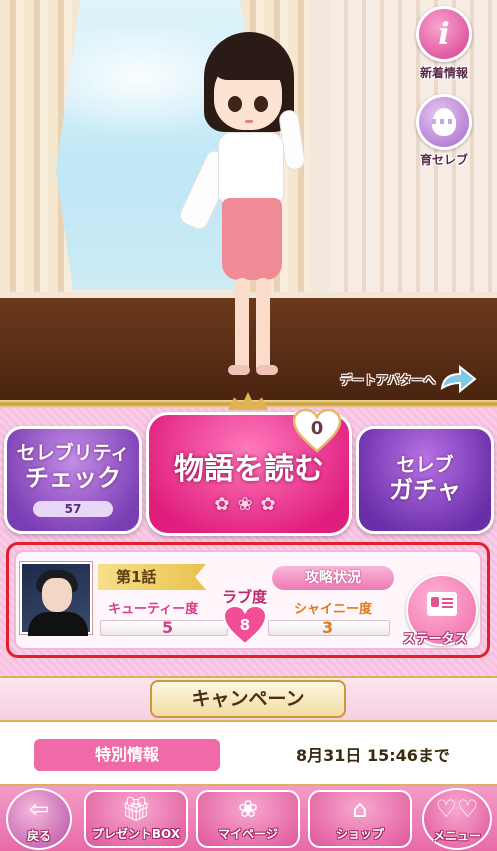 Image resolution: width=497 pixels, height=851 pixels. Describe the element at coordinates (248, 699) in the screenshot. I see `campaign-title: キャンペーン` at that location.